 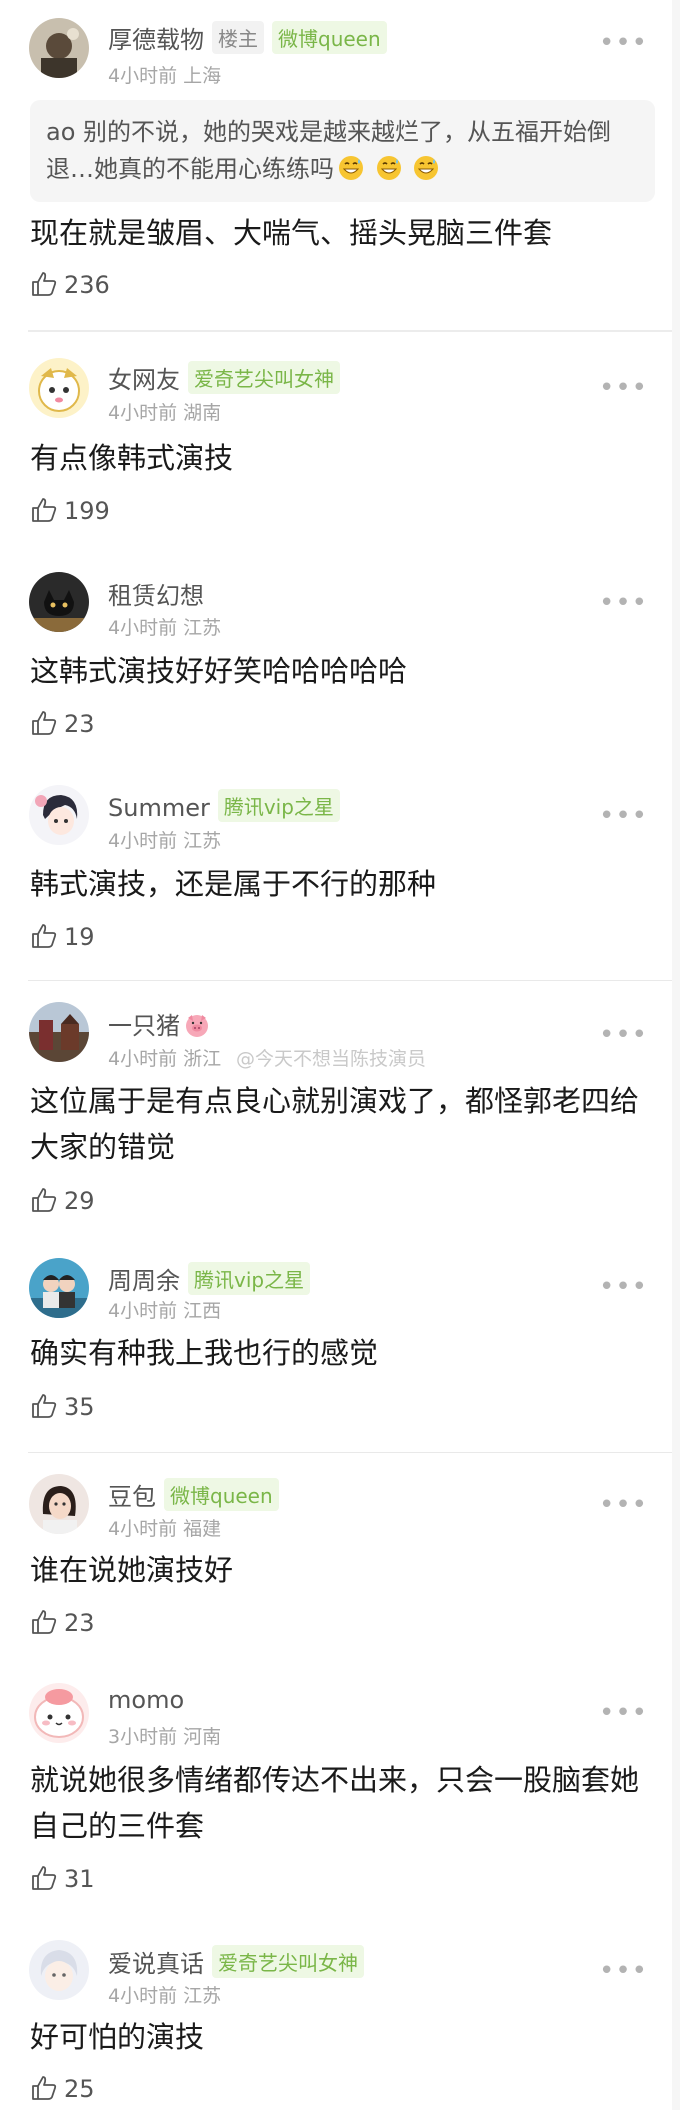 I want to click on comment-meta: 4小时前 湖南, so click(x=164, y=411).